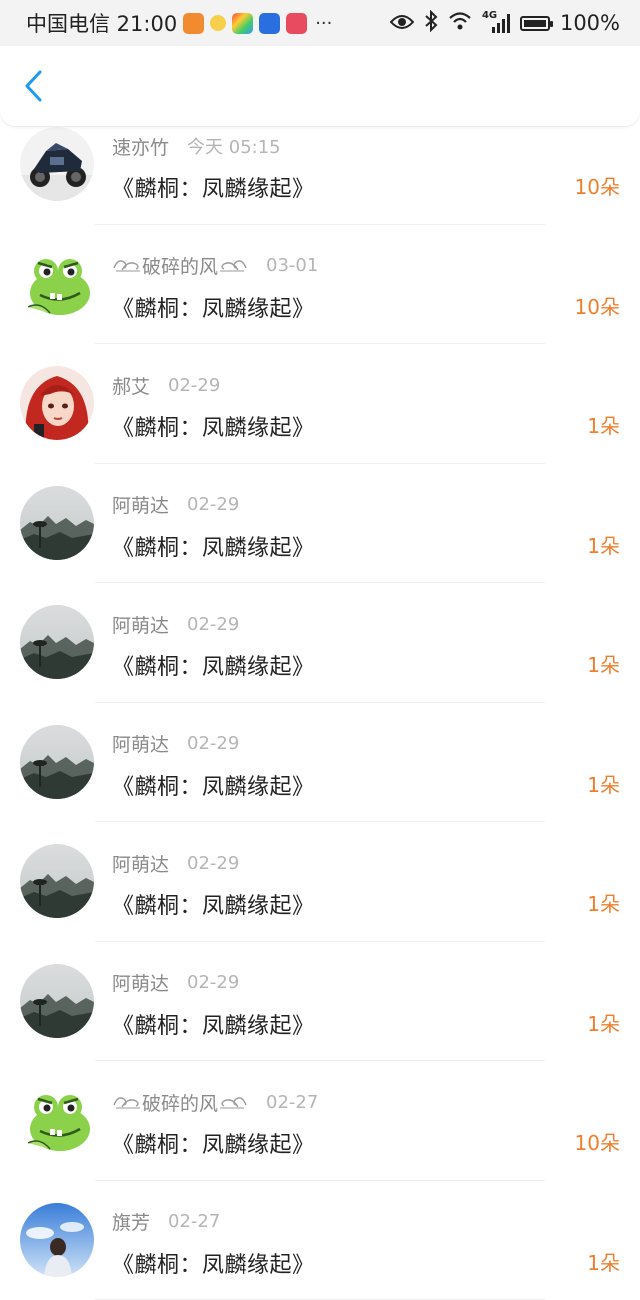  I want to click on nav-bar, so click(320, 86).